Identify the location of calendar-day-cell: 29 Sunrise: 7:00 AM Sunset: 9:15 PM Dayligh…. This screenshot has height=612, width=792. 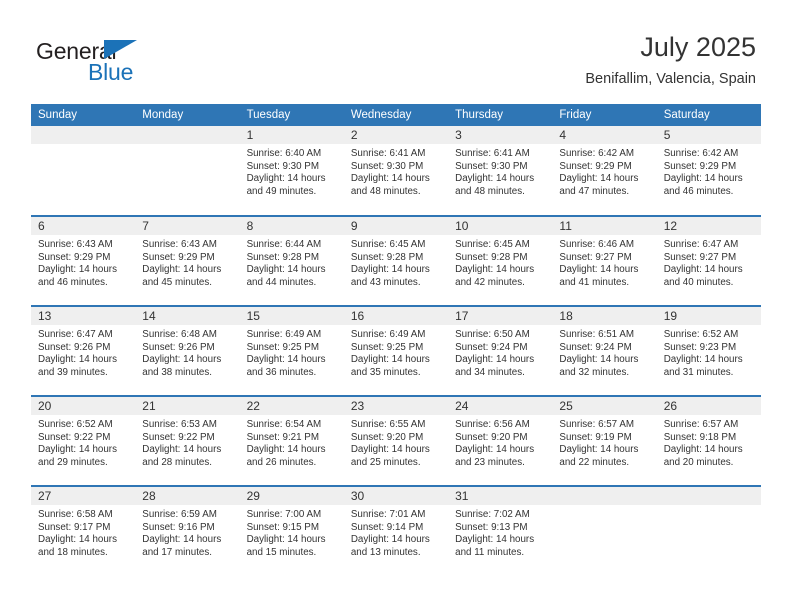
(291, 531).